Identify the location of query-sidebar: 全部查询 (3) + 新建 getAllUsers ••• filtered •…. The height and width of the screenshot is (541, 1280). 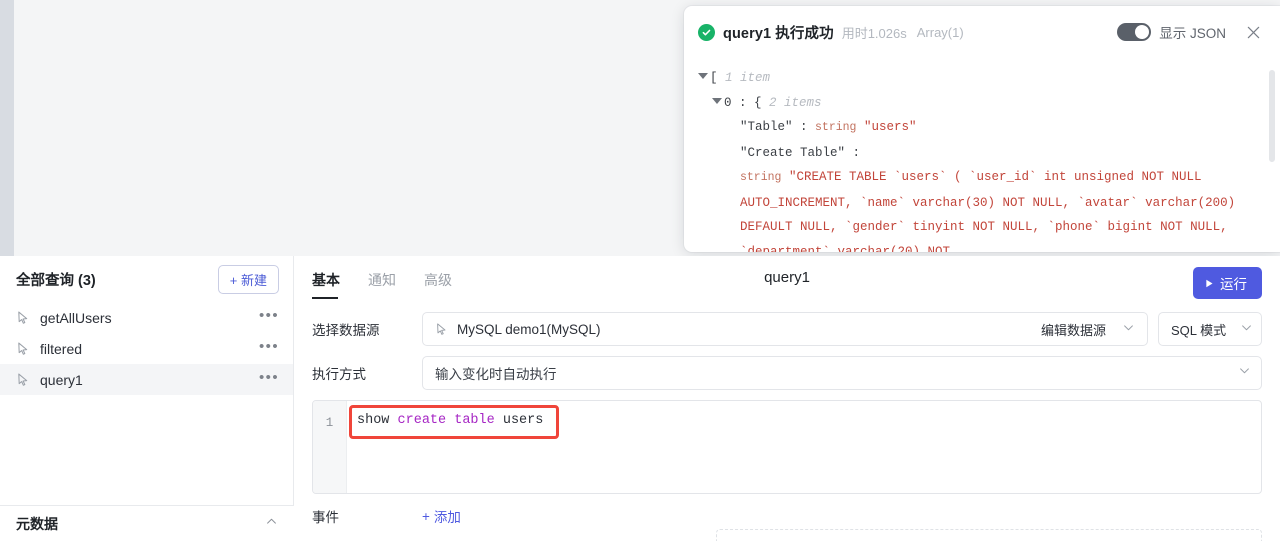
(147, 398).